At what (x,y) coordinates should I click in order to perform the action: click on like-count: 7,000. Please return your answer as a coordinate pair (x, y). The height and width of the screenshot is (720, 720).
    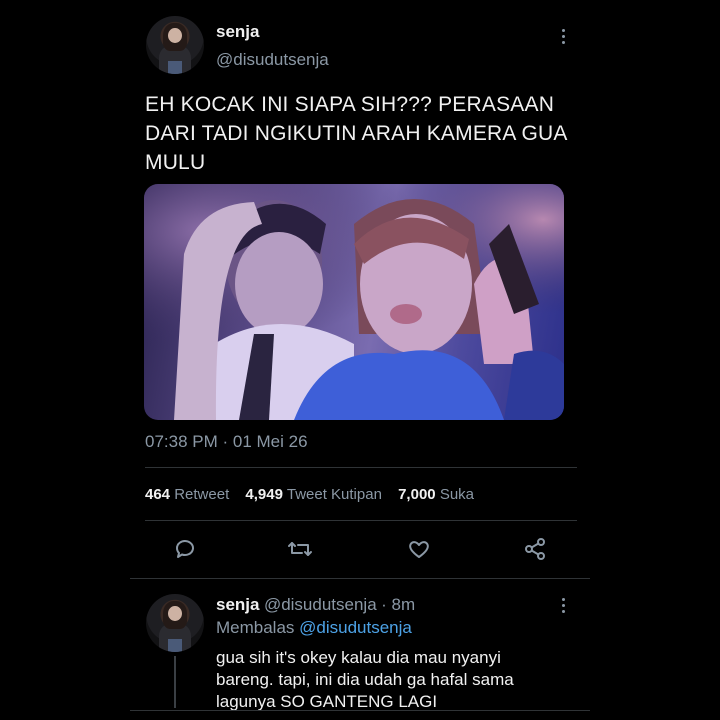
    Looking at the image, I should click on (417, 494).